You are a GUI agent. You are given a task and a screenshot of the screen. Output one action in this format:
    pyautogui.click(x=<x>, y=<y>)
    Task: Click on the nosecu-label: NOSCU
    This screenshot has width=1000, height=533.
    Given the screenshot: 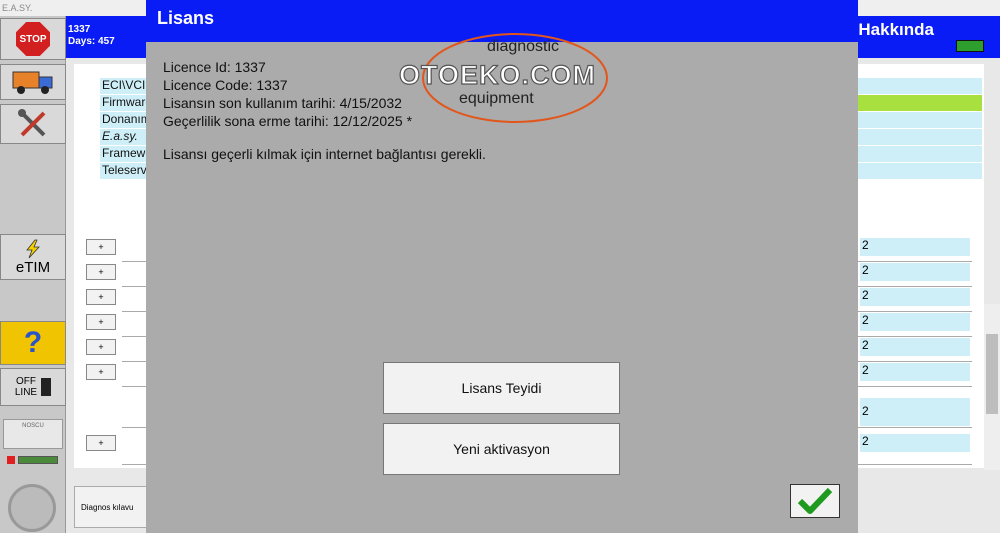 What is the action you would take?
    pyautogui.click(x=33, y=426)
    